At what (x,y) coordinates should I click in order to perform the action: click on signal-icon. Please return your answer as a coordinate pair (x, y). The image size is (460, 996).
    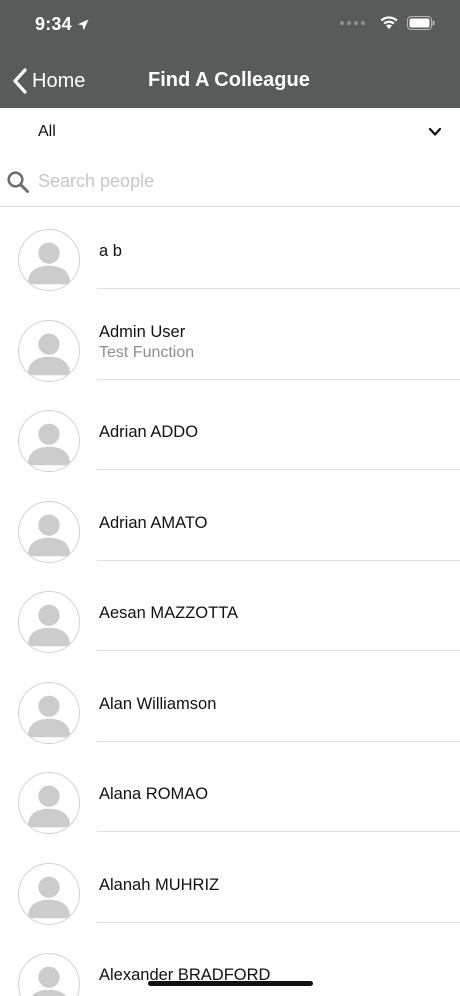
    Looking at the image, I should click on (352, 22).